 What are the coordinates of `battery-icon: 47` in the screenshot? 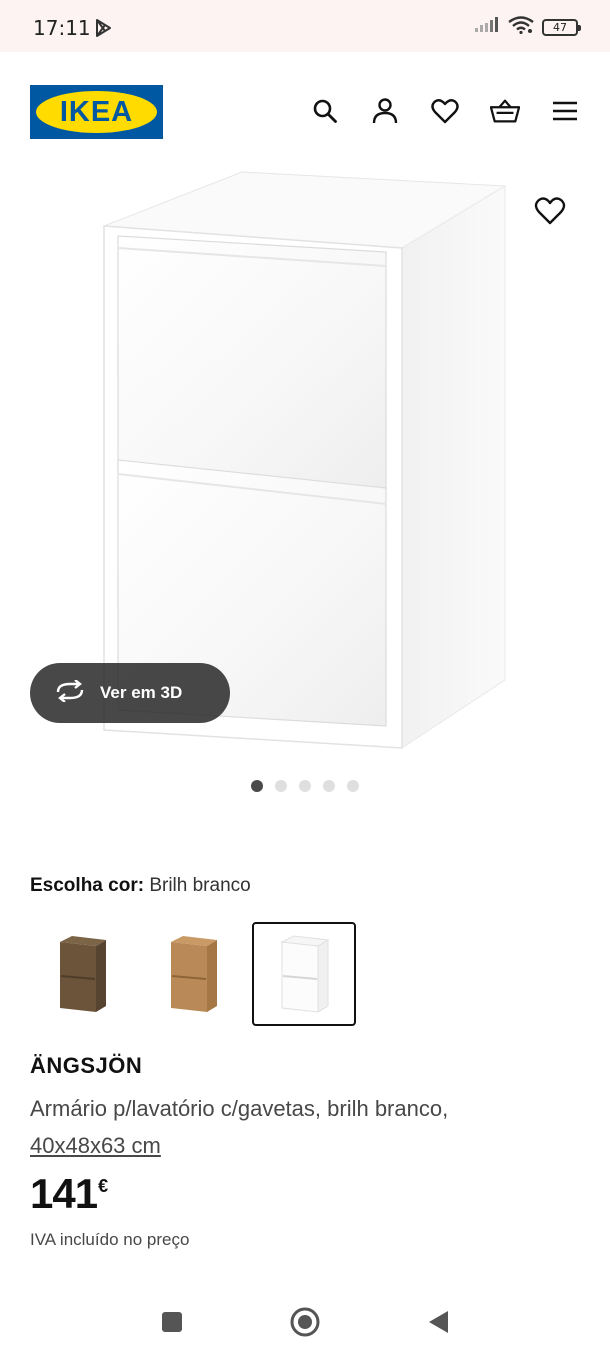 It's located at (561, 27).